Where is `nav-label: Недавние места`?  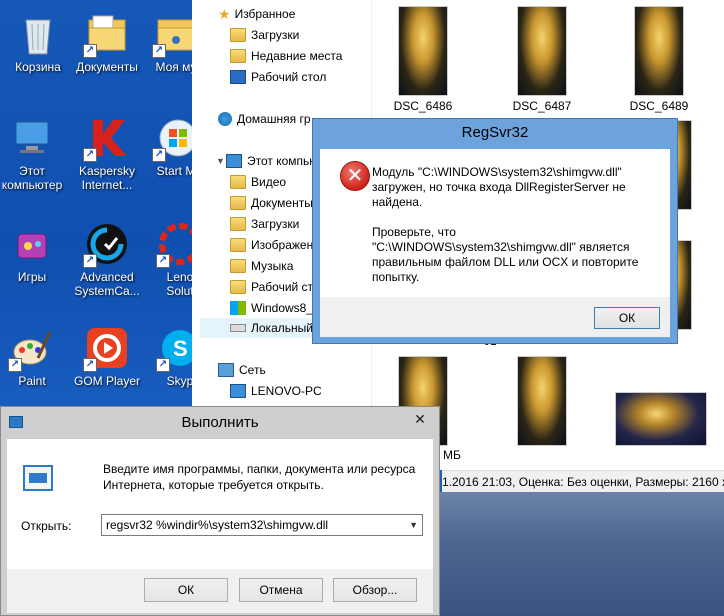
nav-label: Недавние места is located at coordinates (297, 56).